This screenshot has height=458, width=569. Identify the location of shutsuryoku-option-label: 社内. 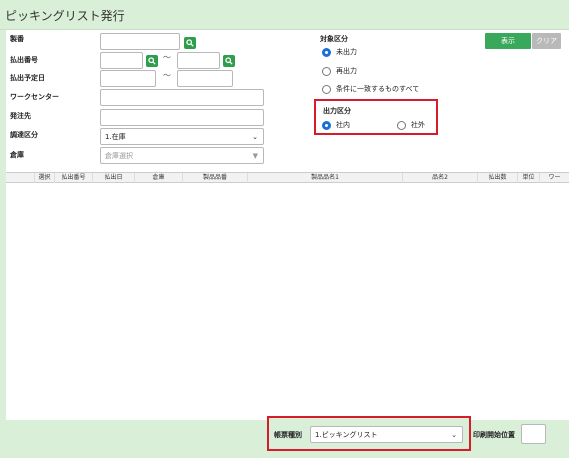
(343, 125).